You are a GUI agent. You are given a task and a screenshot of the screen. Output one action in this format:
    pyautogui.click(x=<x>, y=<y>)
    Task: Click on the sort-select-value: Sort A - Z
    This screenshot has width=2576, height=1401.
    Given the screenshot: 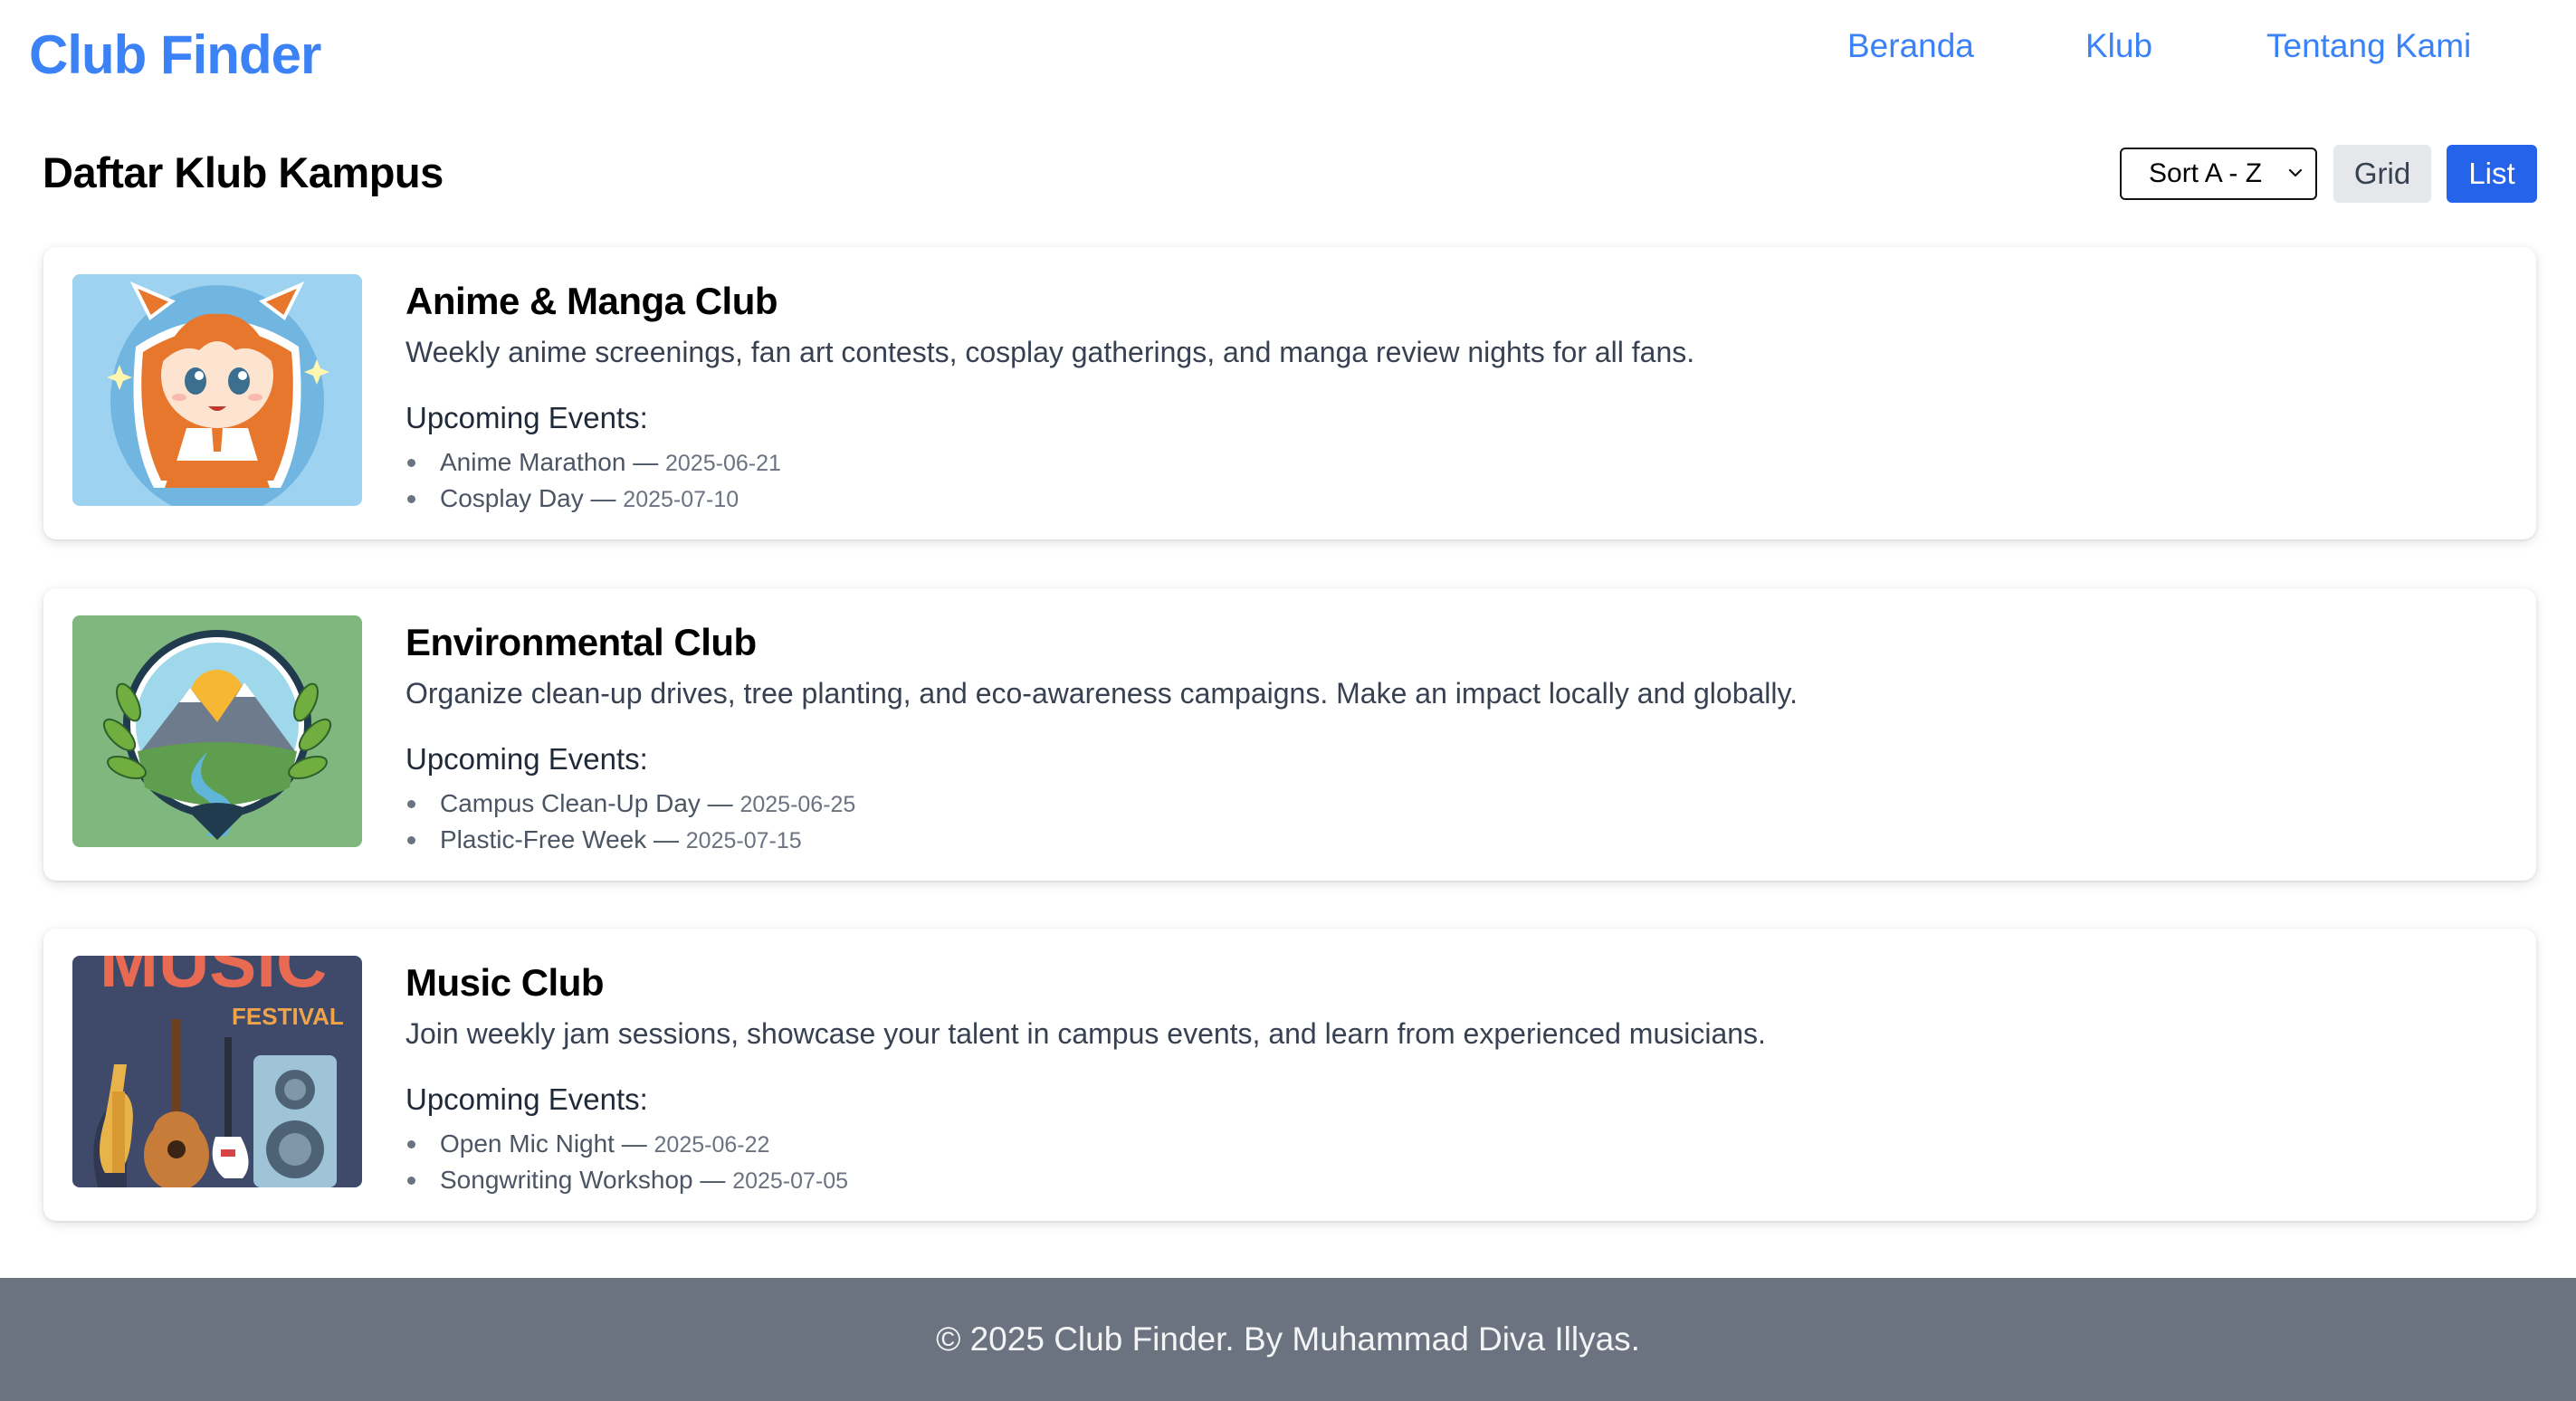 What is the action you would take?
    pyautogui.click(x=2206, y=173)
    